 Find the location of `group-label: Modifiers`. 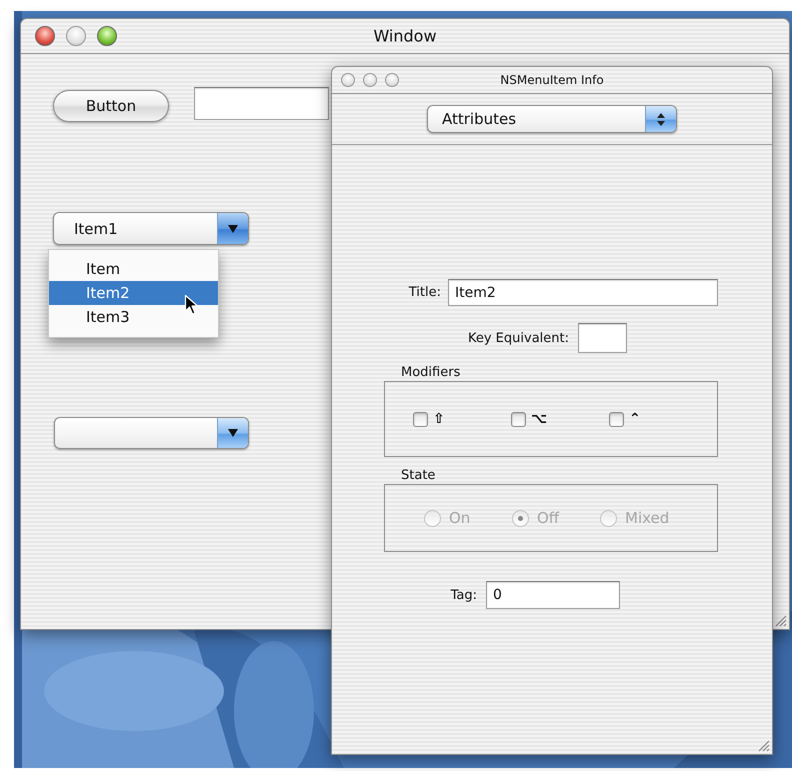

group-label: Modifiers is located at coordinates (430, 373).